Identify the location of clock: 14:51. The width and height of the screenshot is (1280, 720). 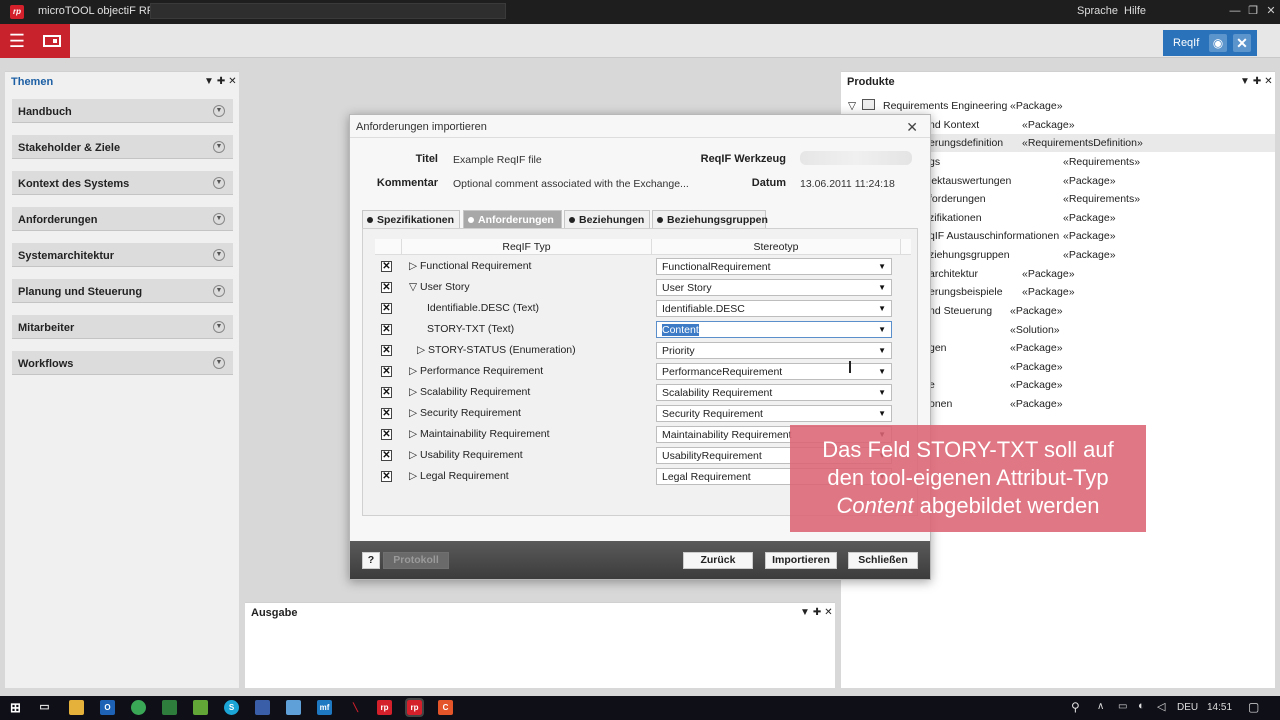
(1219, 707).